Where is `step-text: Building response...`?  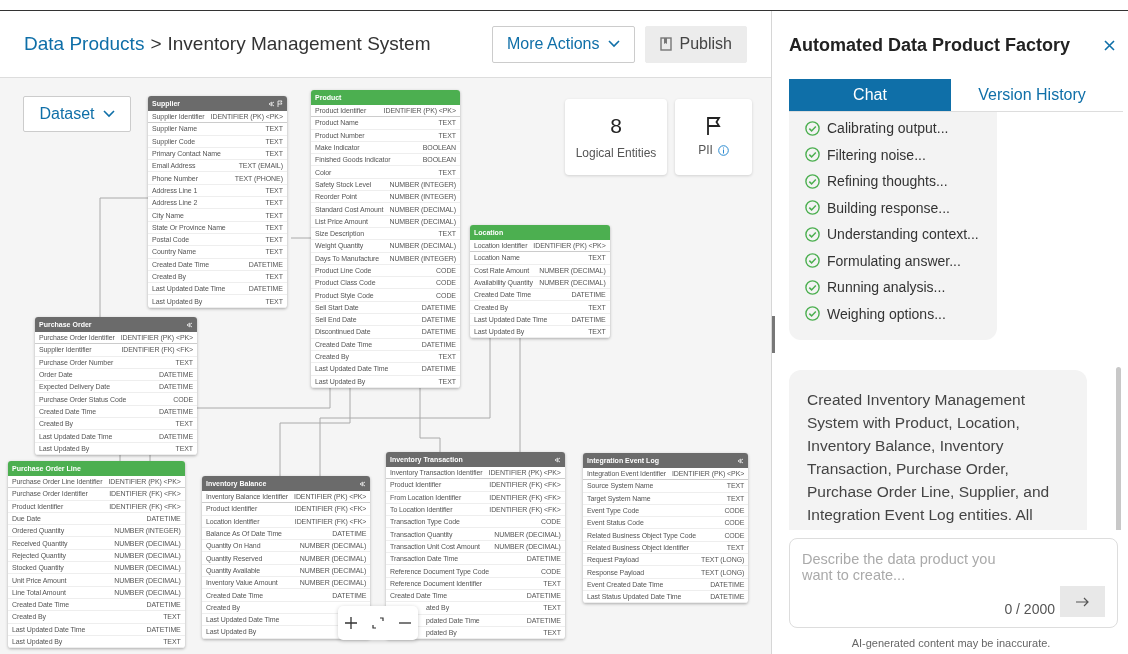 step-text: Building response... is located at coordinates (888, 207).